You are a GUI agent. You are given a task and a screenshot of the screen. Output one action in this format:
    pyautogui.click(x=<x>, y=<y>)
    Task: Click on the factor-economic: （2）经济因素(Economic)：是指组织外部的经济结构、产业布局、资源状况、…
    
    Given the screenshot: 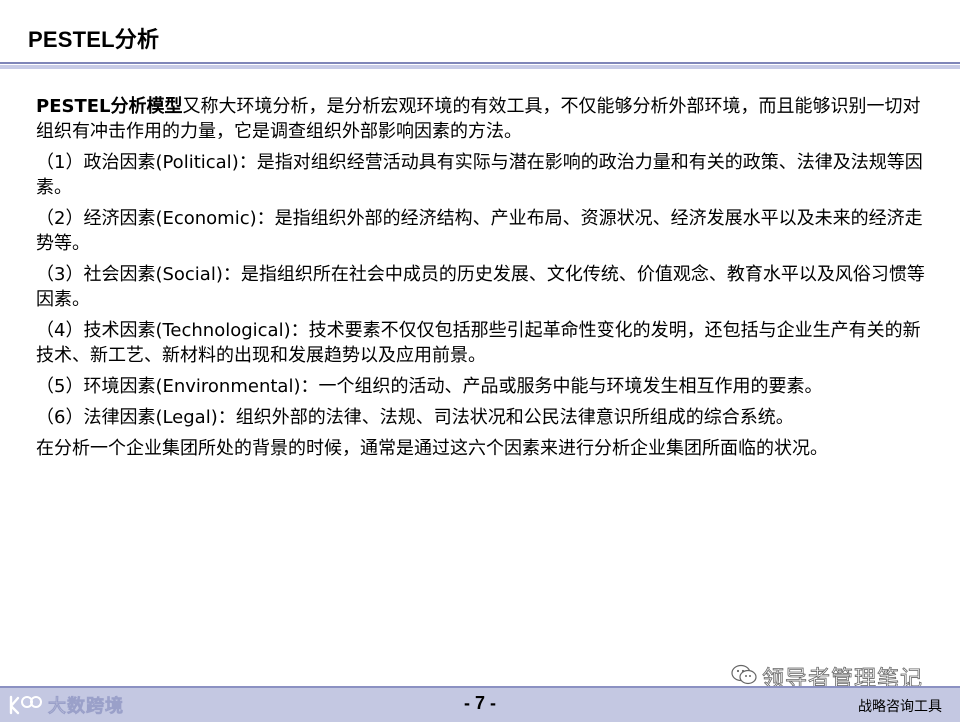 What is the action you would take?
    pyautogui.click(x=479, y=231)
    